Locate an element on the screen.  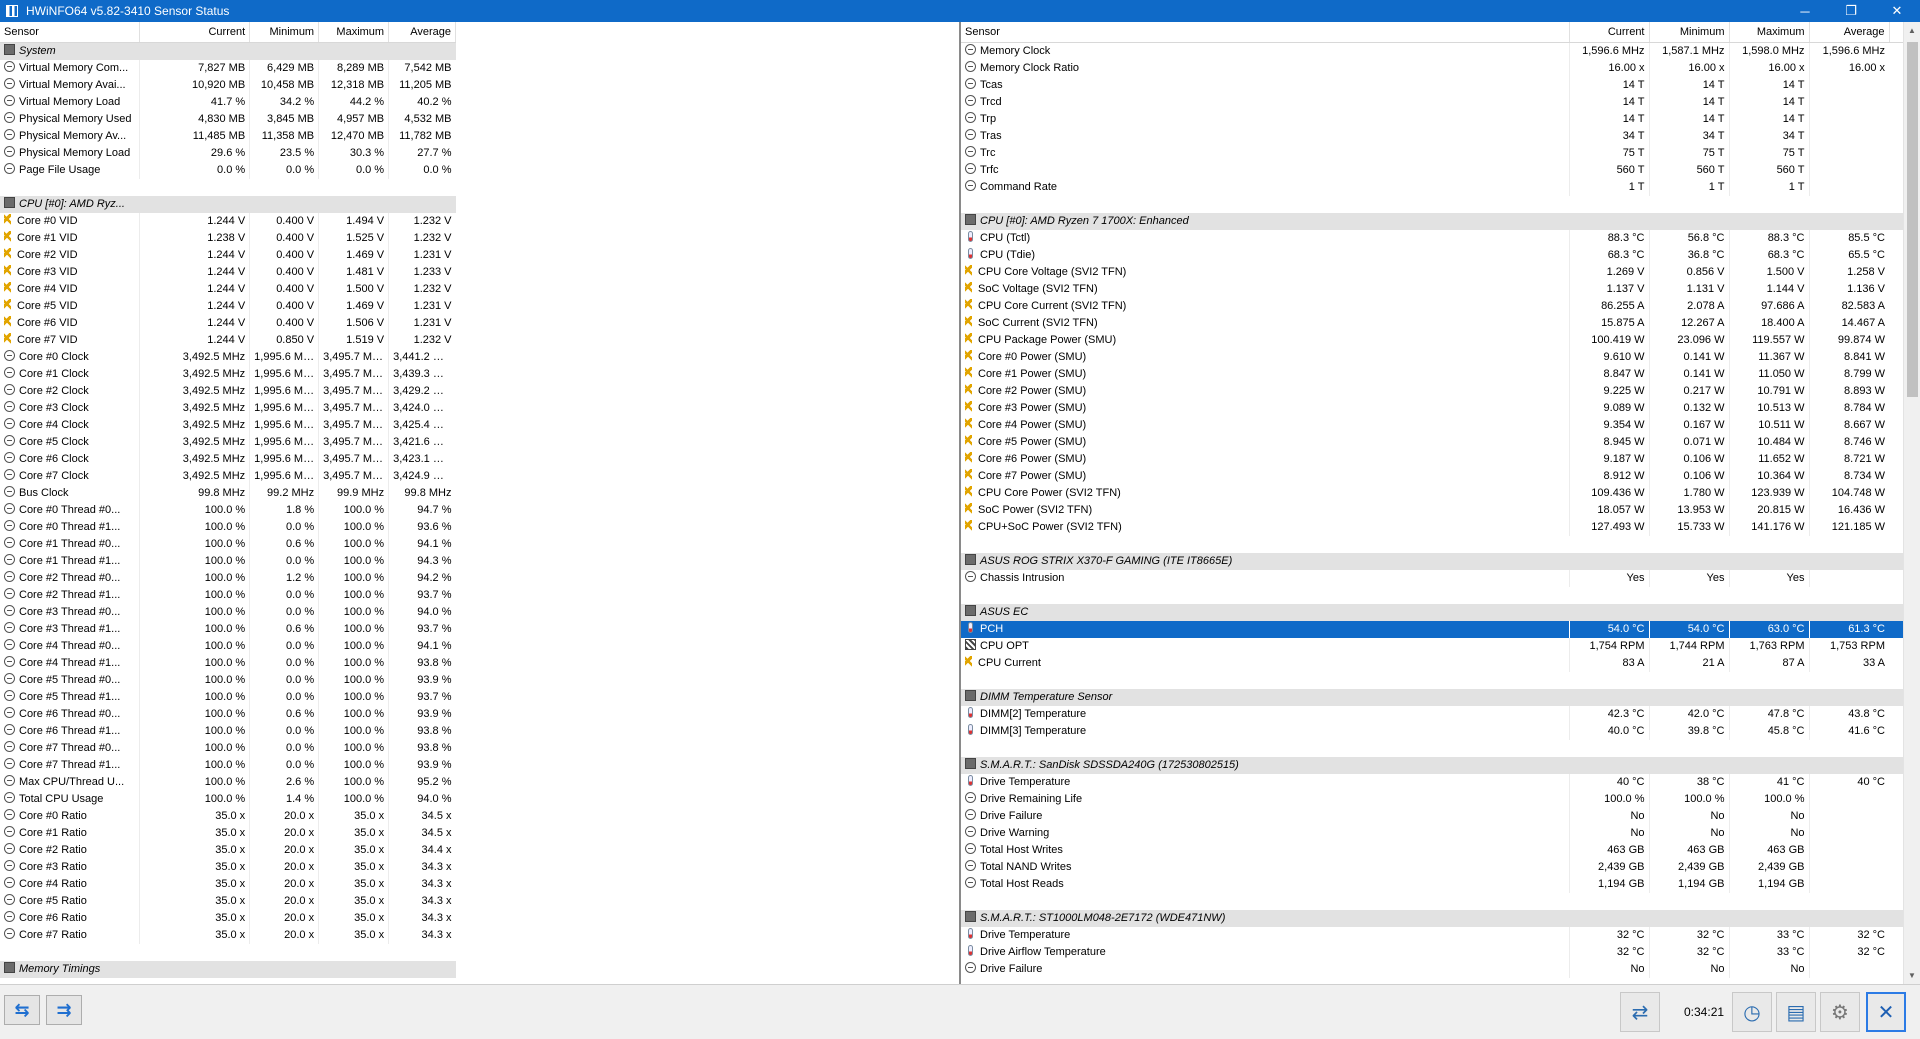
sensor-row: Trfc 560 T 560 T 560 T is located at coordinates (1432, 170).